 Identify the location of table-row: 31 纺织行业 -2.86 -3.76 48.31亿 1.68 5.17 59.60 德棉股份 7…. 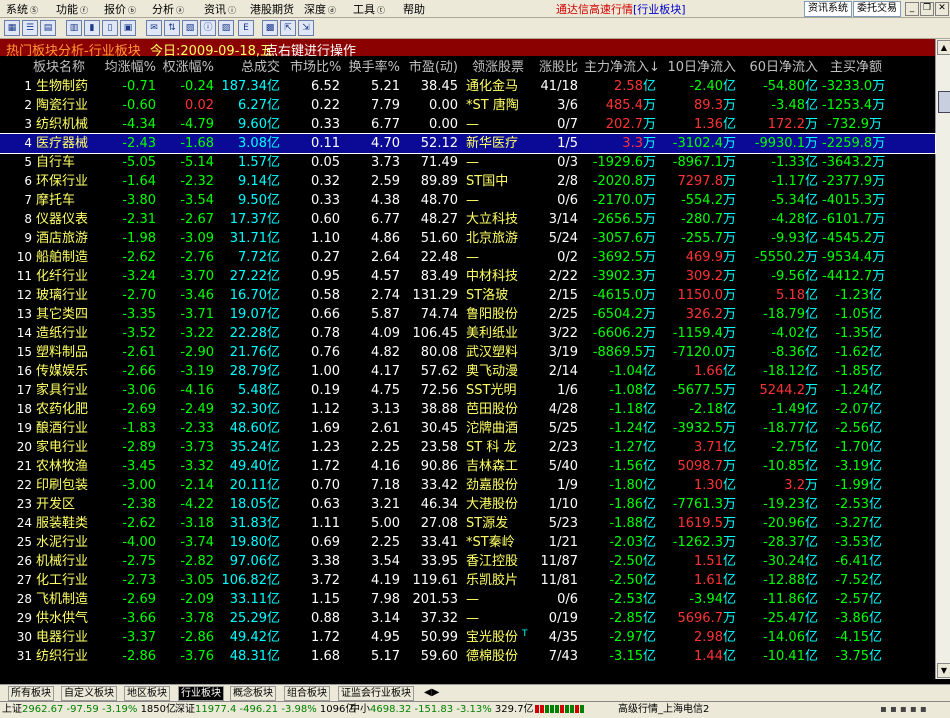
(467, 656).